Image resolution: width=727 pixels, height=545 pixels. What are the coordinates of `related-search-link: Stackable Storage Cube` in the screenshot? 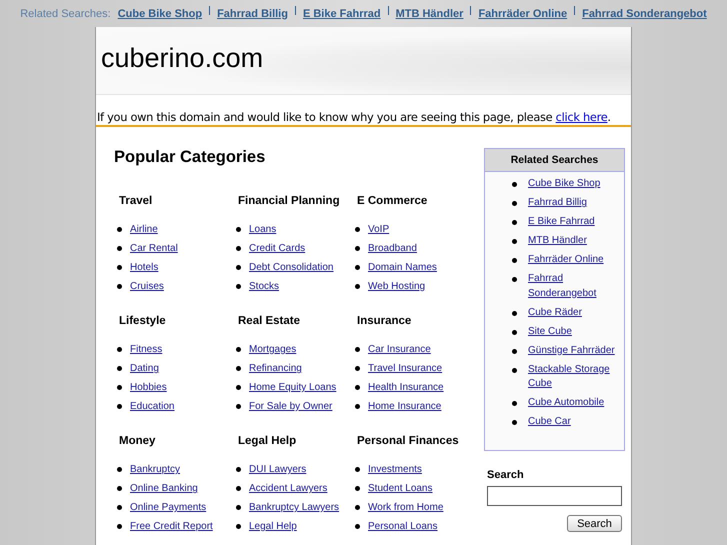 It's located at (576, 377).